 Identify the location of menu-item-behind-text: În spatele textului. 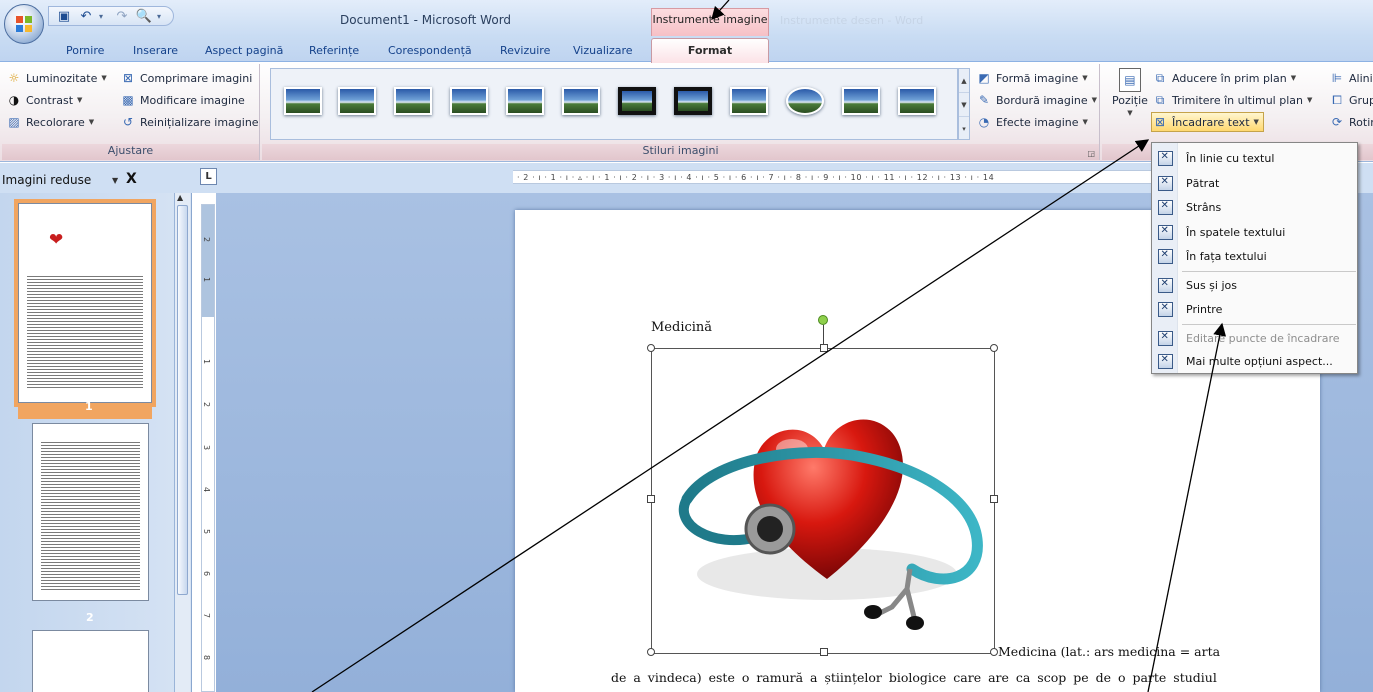
(1254, 232).